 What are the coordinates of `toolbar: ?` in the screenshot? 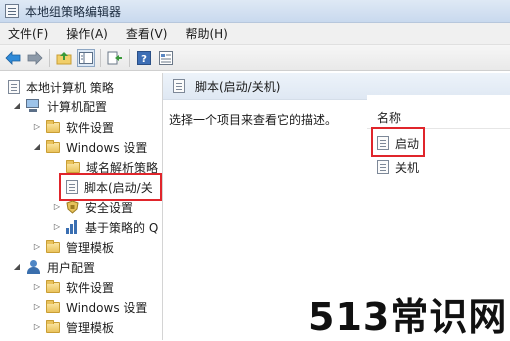 It's located at (255, 58).